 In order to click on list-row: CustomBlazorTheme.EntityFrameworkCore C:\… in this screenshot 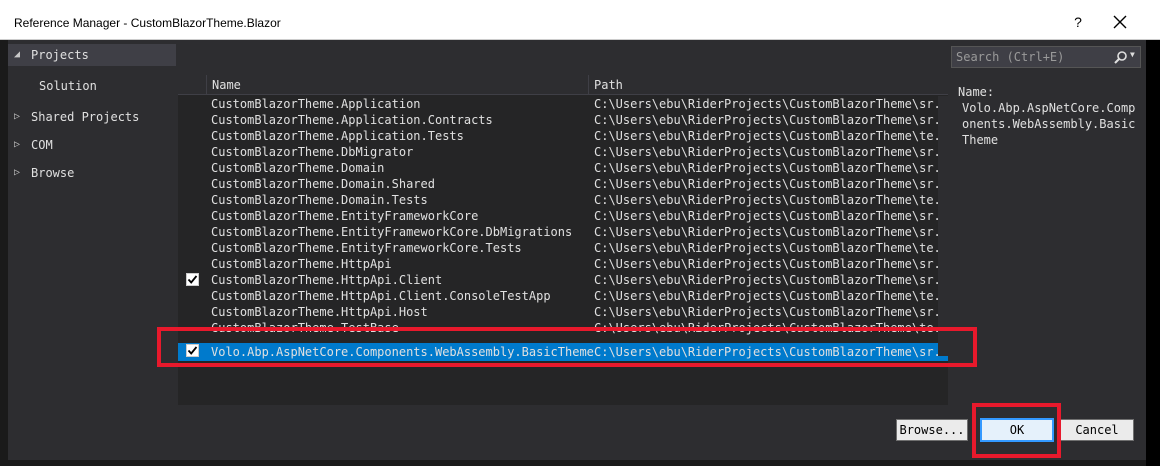, I will do `click(563, 216)`.